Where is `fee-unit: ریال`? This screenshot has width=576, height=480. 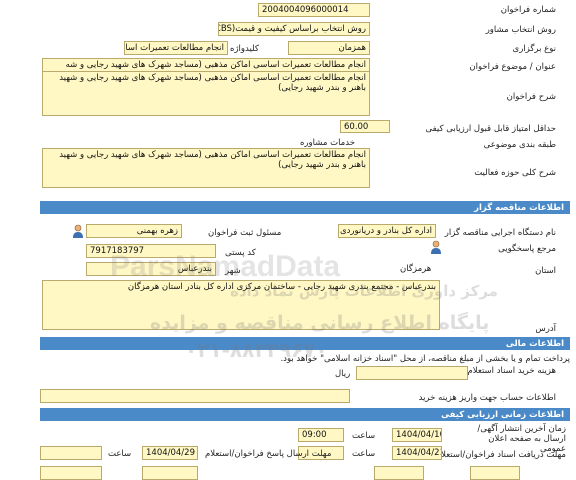 fee-unit: ریال is located at coordinates (343, 374).